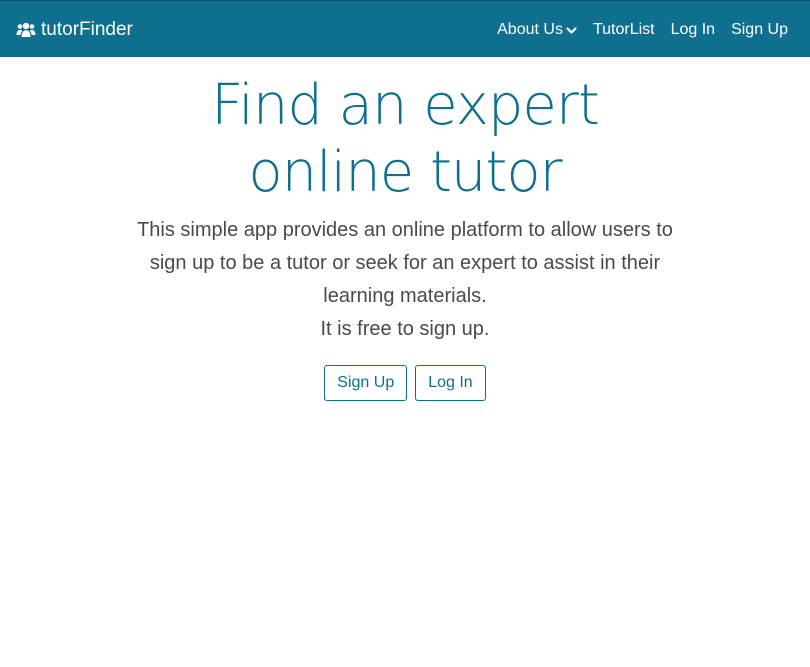  What do you see at coordinates (571, 30) in the screenshot?
I see `chevron-down-icon` at bounding box center [571, 30].